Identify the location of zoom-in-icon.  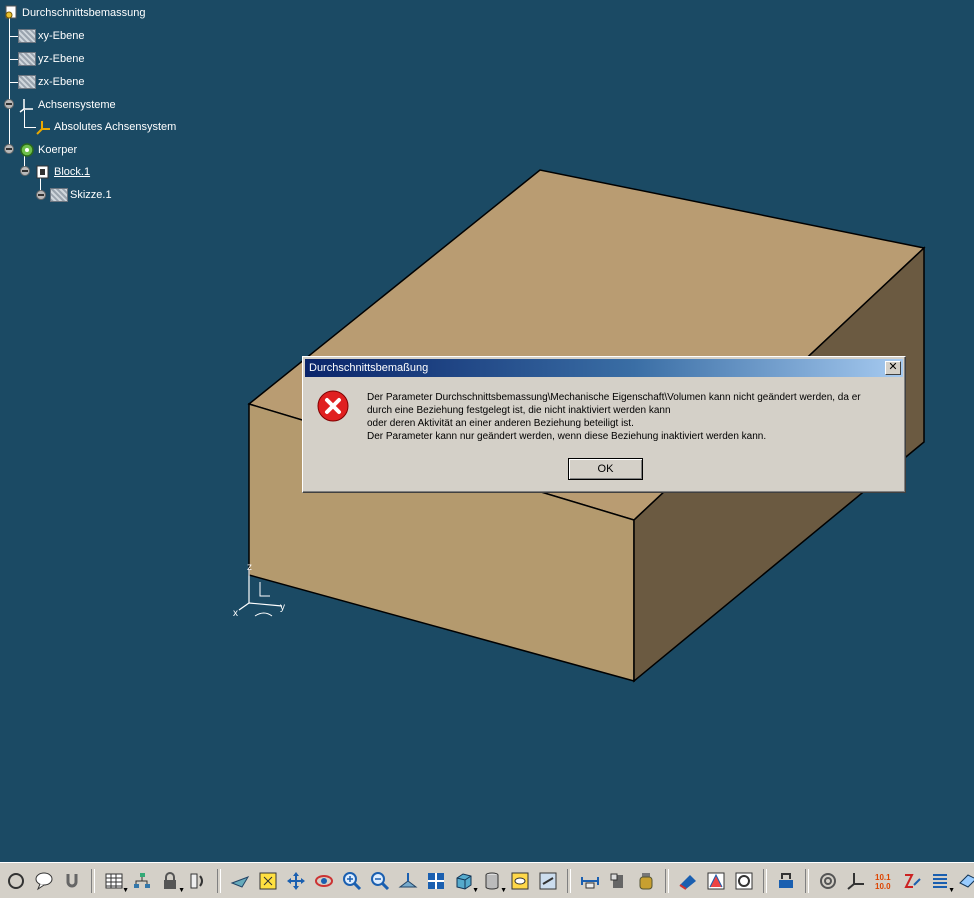
(352, 881).